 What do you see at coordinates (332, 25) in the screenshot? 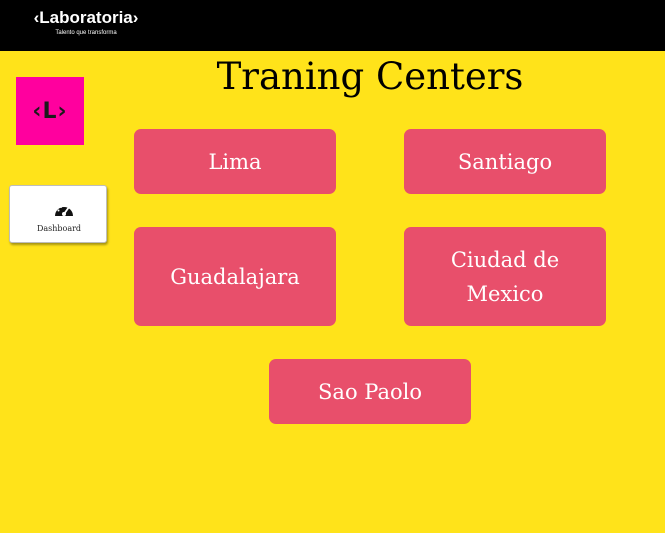
I see `top-bar: ‹Laboratoria› Talento que transforma` at bounding box center [332, 25].